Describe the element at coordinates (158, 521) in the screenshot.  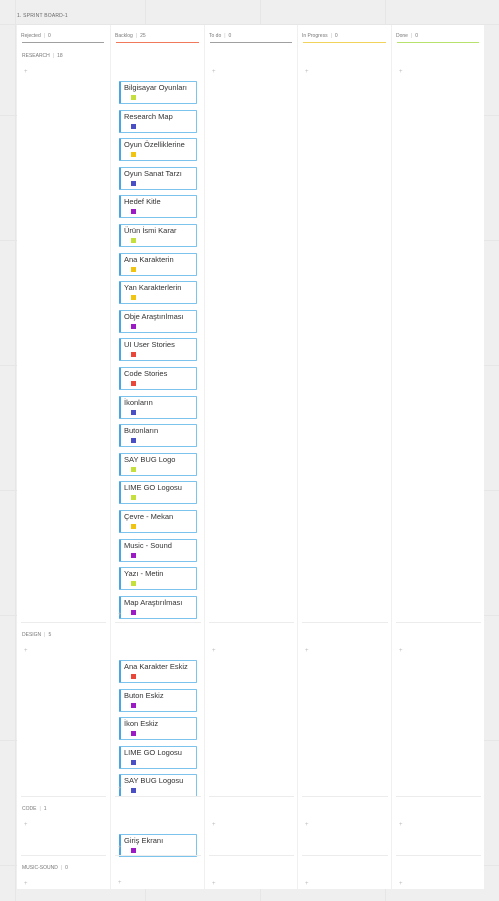
I see `task-card: Çevre - Mekan` at that location.